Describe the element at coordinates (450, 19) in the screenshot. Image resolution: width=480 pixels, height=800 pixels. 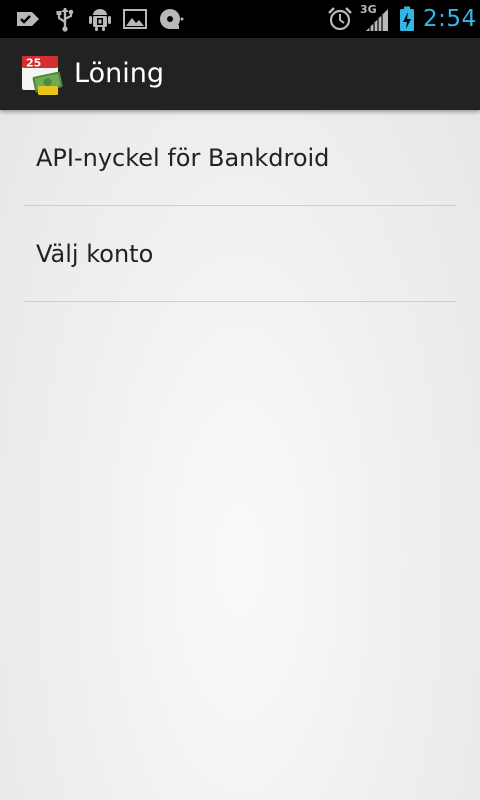
I see `status-time: 2:54` at that location.